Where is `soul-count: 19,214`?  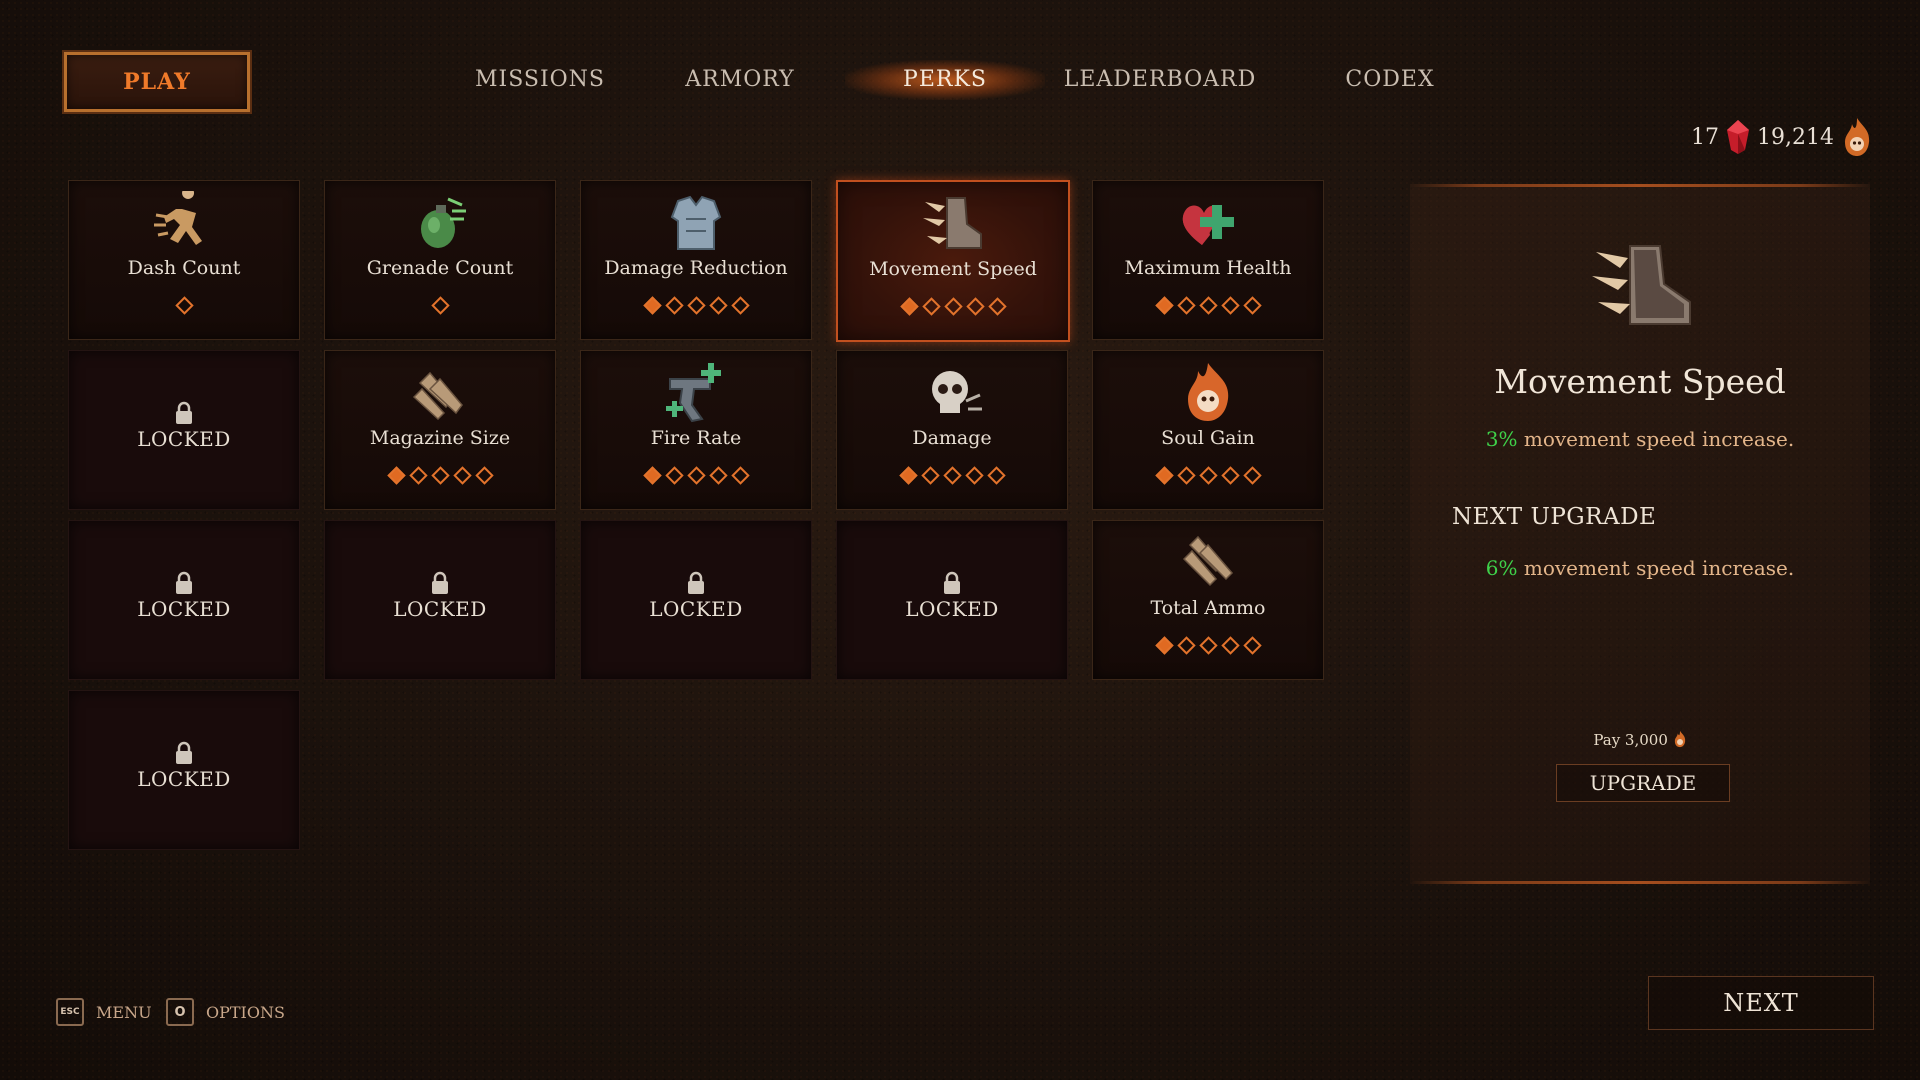
soul-count: 19,214 is located at coordinates (1795, 137).